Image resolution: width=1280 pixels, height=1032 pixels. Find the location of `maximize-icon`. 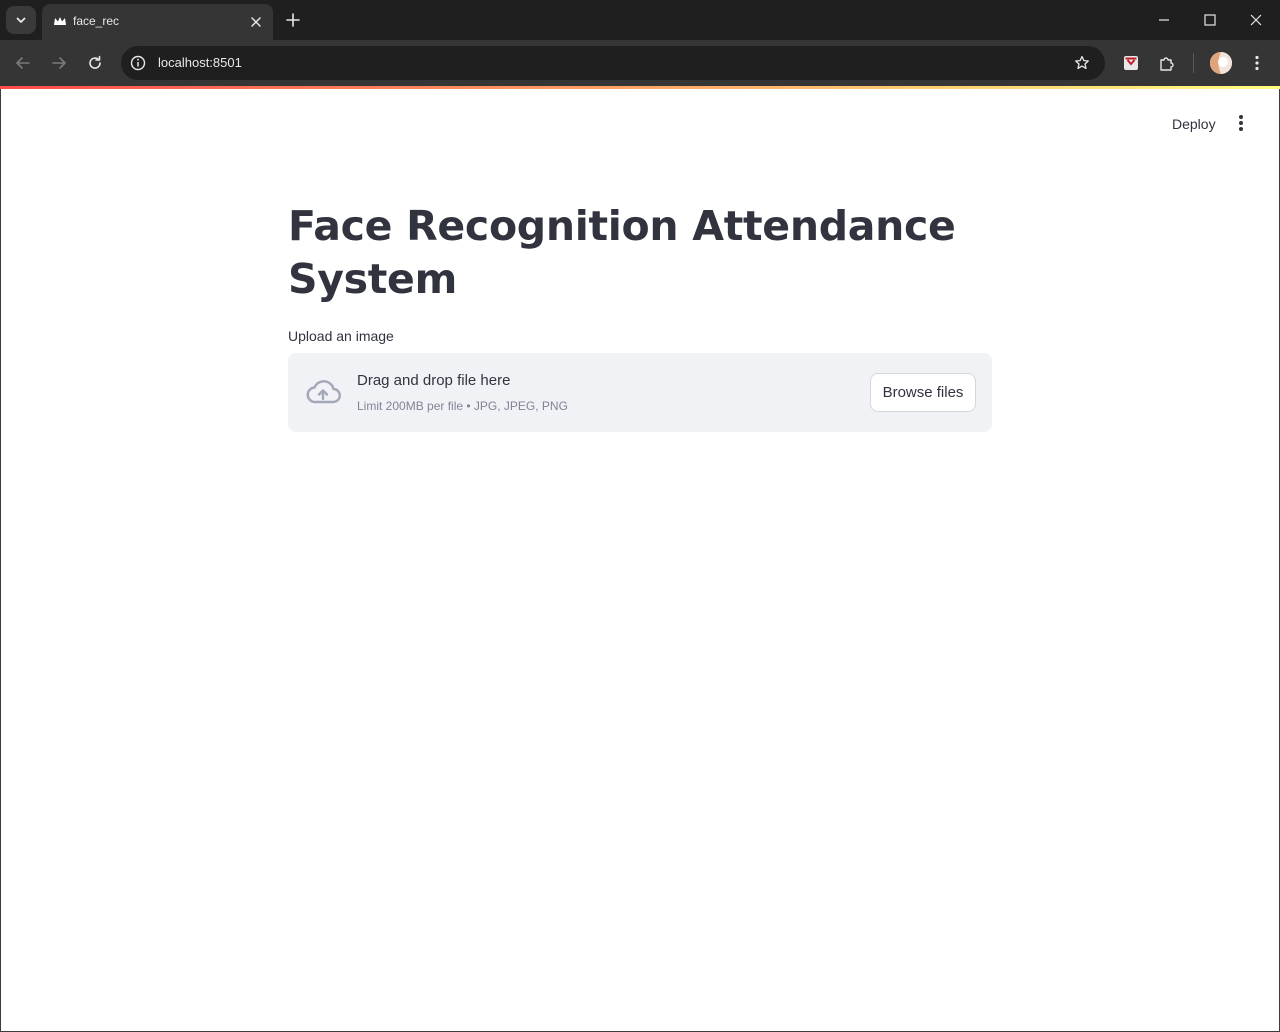

maximize-icon is located at coordinates (1210, 20).